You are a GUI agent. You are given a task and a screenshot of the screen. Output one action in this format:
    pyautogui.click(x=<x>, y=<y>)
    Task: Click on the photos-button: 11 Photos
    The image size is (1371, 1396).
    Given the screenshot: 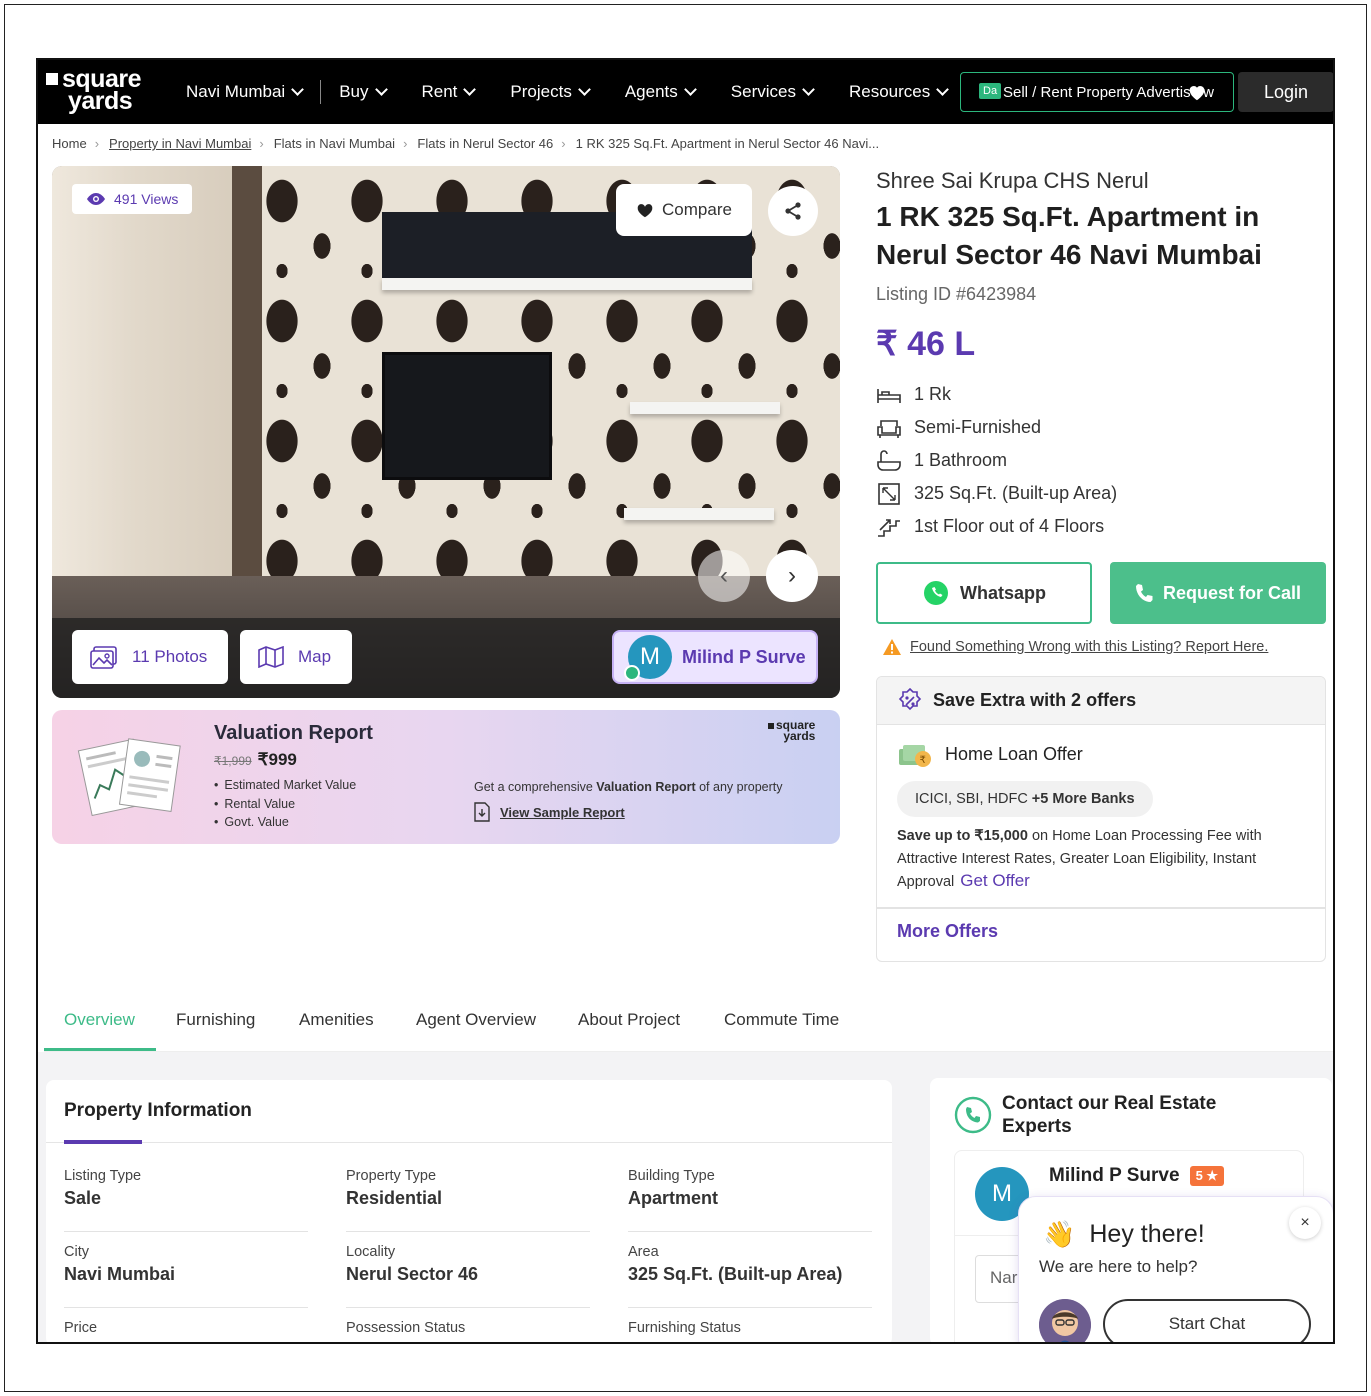 What is the action you would take?
    pyautogui.click(x=150, y=657)
    